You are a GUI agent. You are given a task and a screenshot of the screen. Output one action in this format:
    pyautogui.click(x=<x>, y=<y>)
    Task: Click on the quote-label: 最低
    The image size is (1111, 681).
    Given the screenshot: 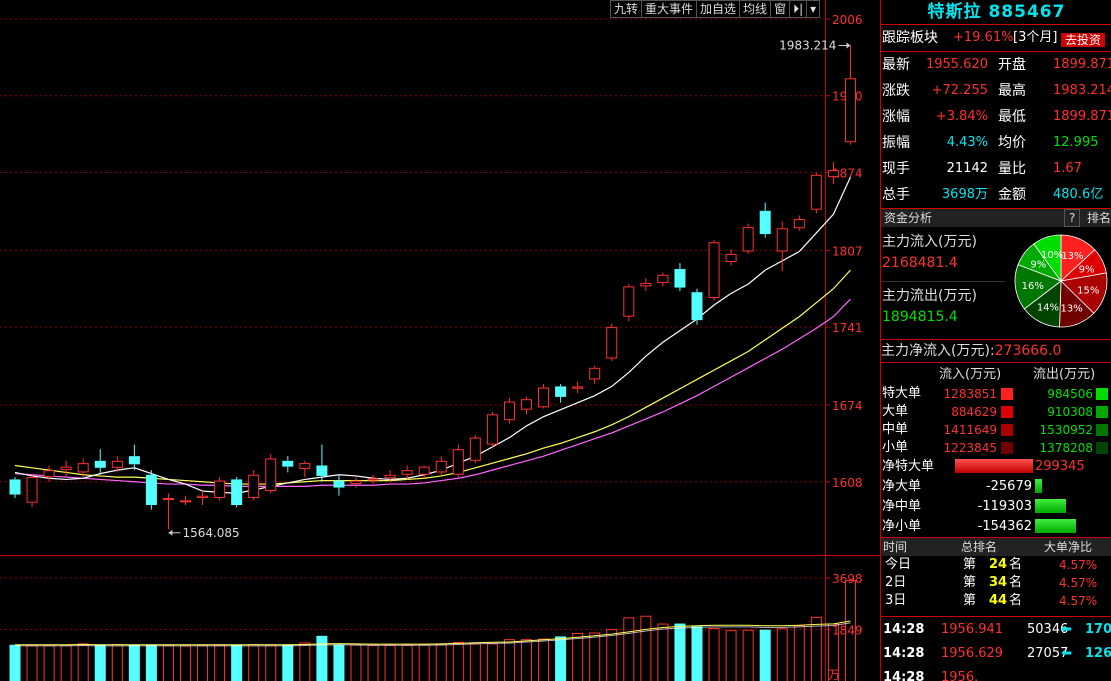 What is the action you would take?
    pyautogui.click(x=1012, y=117)
    